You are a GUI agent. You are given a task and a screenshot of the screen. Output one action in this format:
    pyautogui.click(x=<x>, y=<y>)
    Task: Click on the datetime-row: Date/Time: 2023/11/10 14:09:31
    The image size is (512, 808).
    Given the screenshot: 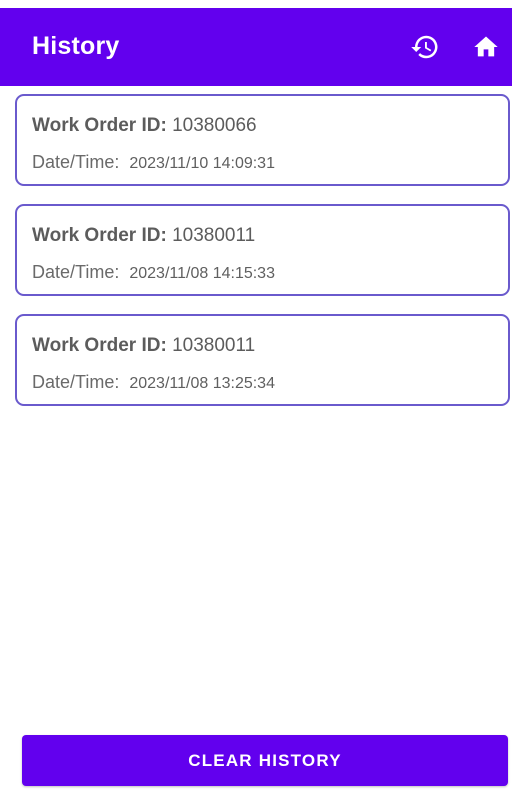 What is the action you would take?
    pyautogui.click(x=153, y=162)
    